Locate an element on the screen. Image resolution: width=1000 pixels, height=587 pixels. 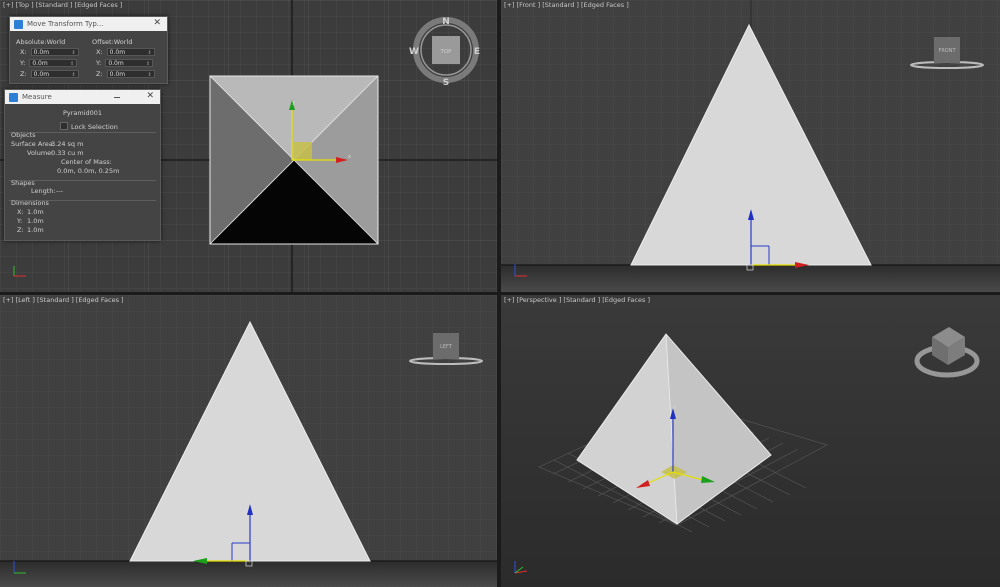
volume-value: 0.33 cu m is located at coordinates (67, 153).